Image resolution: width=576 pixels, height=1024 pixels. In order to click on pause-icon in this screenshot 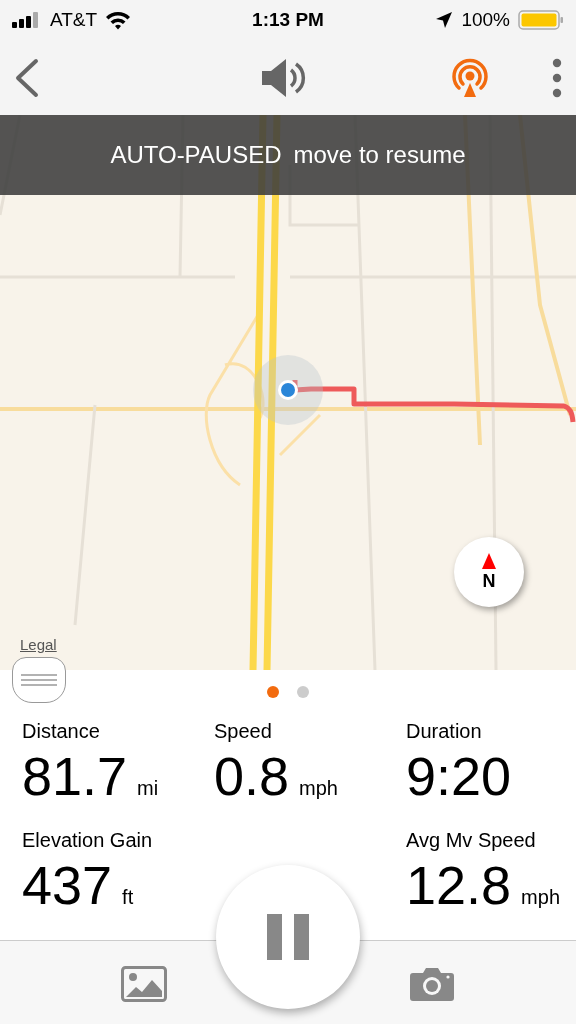, I will do `click(288, 937)`.